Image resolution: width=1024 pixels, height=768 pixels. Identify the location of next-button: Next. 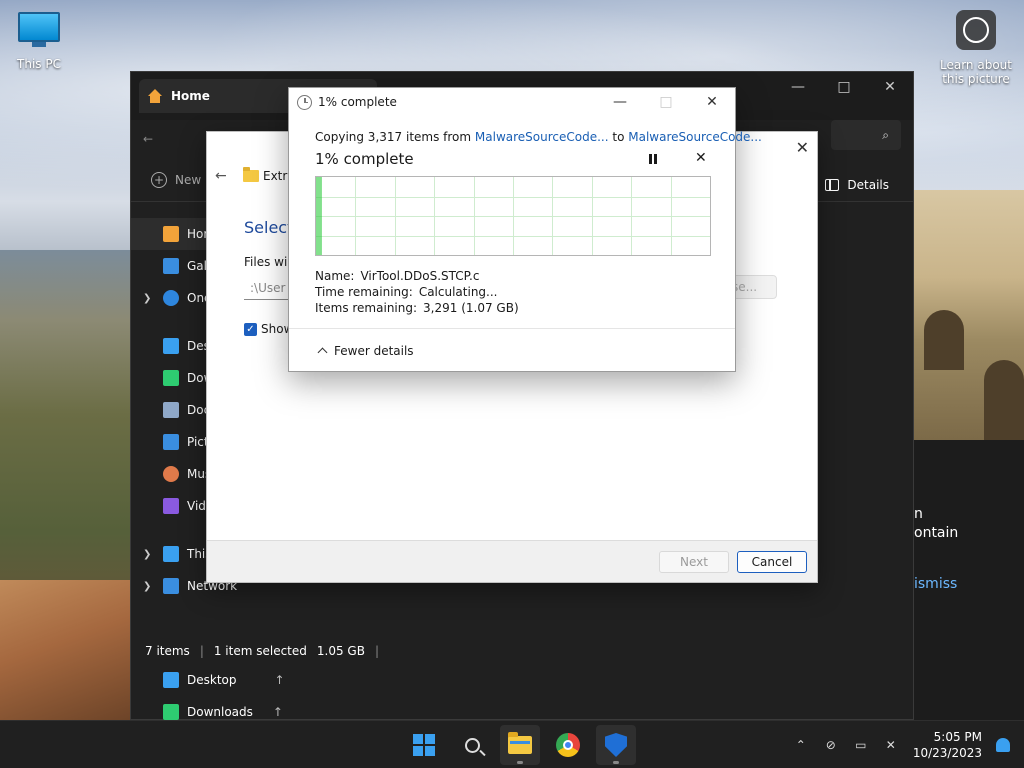
(694, 562).